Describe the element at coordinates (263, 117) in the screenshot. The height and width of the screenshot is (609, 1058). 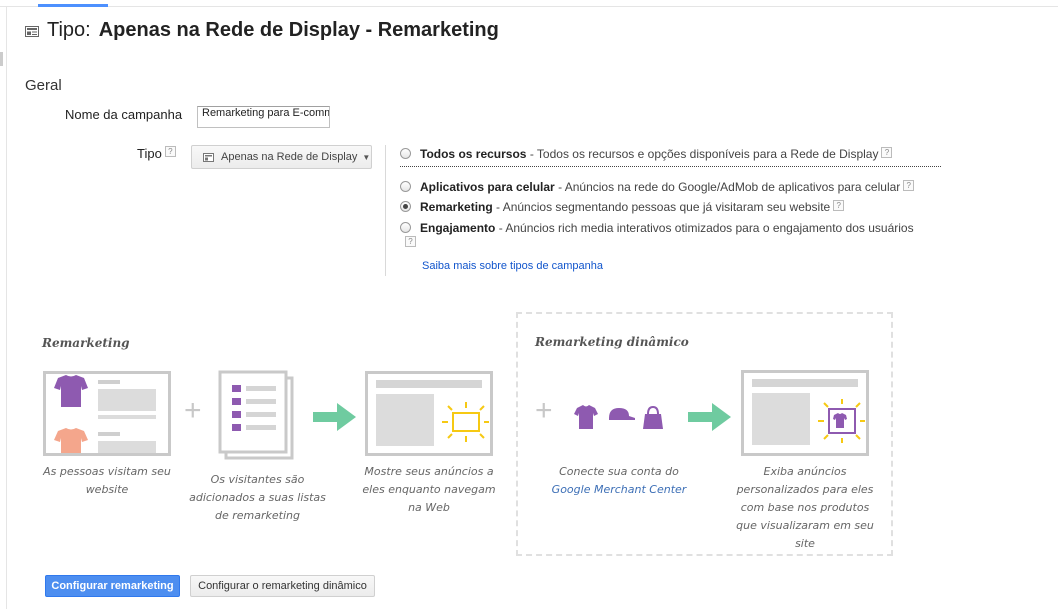
I see `campaign-name-input: Remarketing para E-commerce` at that location.